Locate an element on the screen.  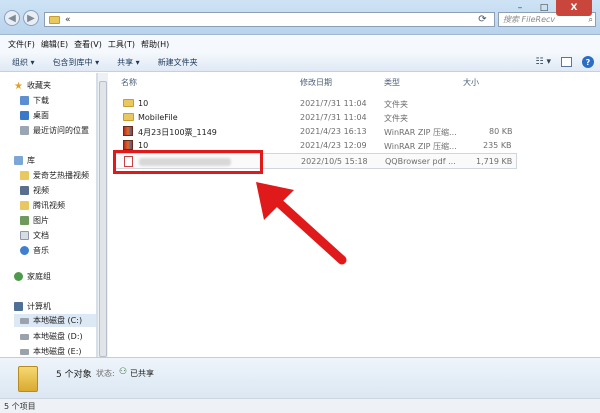
file-name: 10 is located at coordinates (143, 145).